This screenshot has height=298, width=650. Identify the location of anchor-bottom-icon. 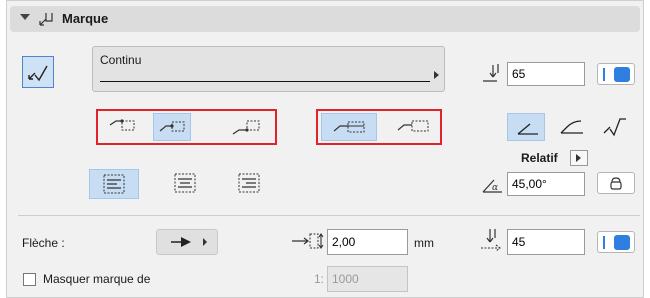
(246, 127).